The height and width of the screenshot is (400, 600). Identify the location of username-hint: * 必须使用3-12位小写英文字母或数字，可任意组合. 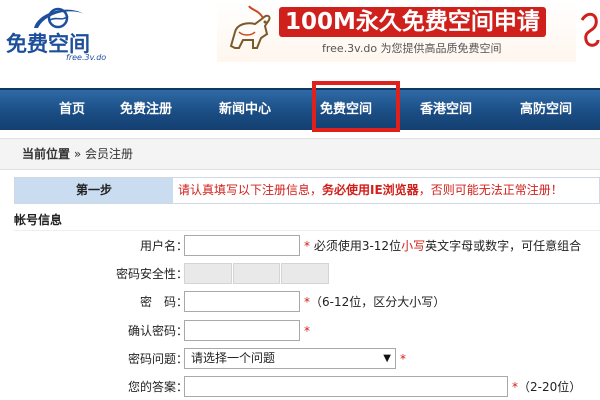
(442, 246).